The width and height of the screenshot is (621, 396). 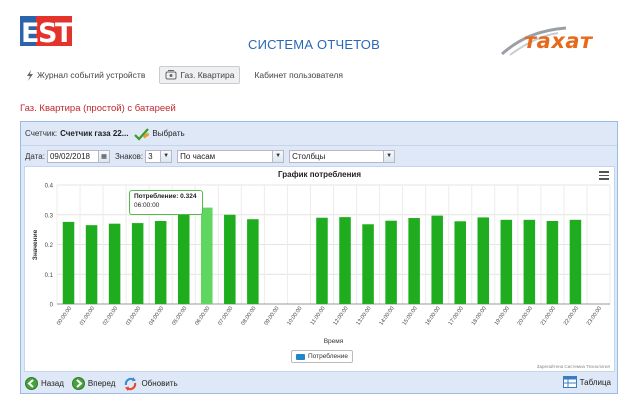 What do you see at coordinates (47, 31) in the screenshot?
I see `est-logo: E S T` at bounding box center [47, 31].